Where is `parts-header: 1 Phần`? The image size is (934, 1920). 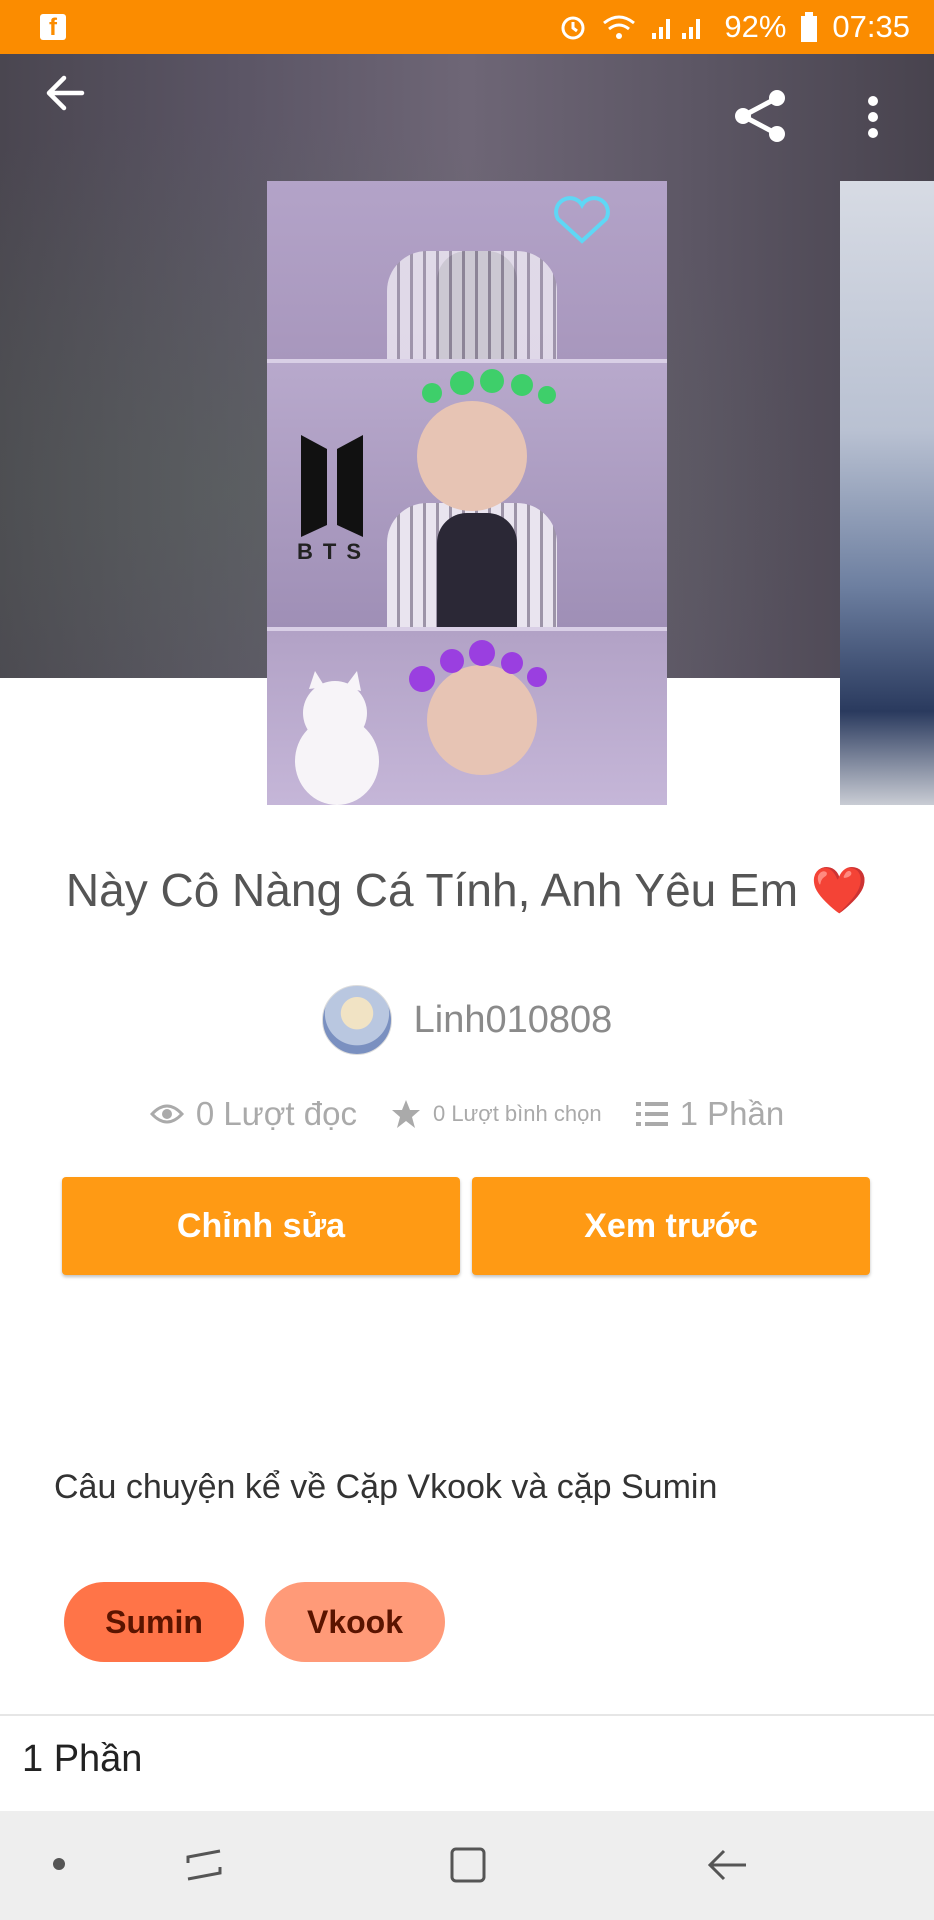 parts-header: 1 Phần is located at coordinates (82, 1759).